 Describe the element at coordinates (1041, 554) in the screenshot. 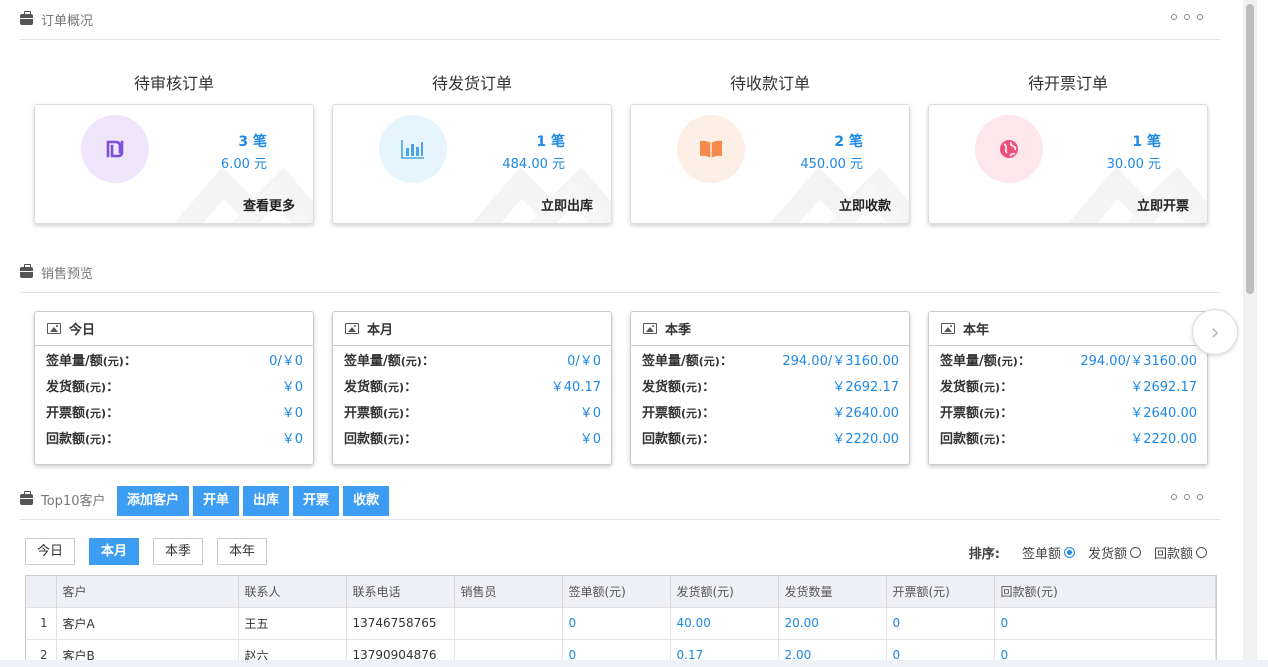

I see `radio-label: 签单额` at that location.